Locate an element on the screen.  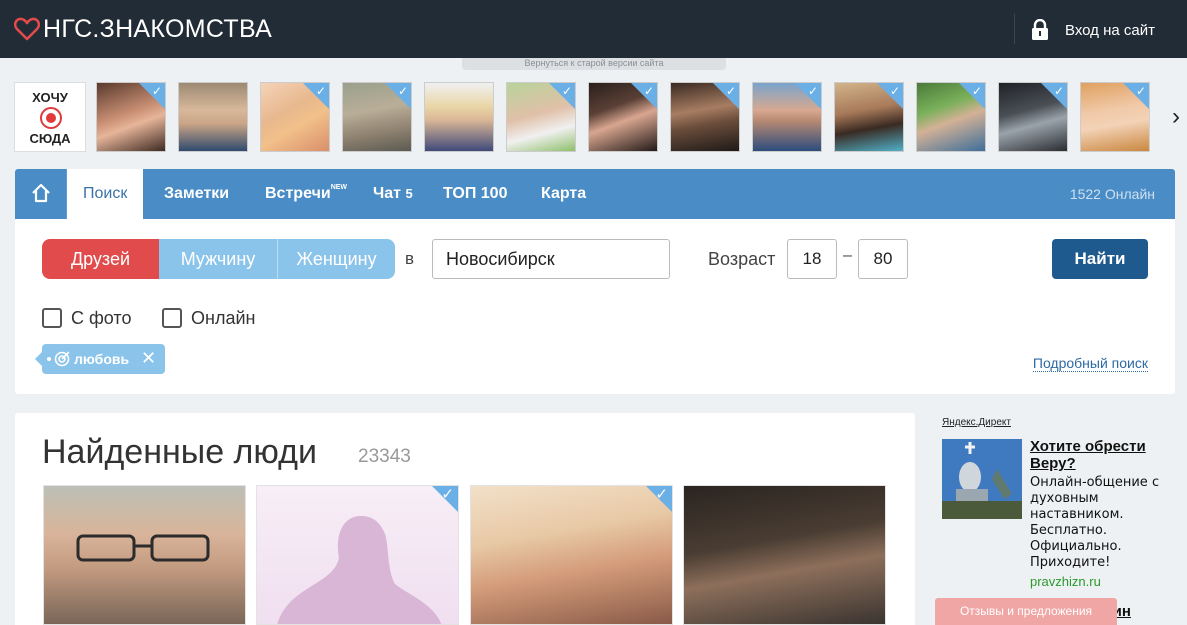
old-version-link: Вернуться к старой версии сайта is located at coordinates (594, 64).